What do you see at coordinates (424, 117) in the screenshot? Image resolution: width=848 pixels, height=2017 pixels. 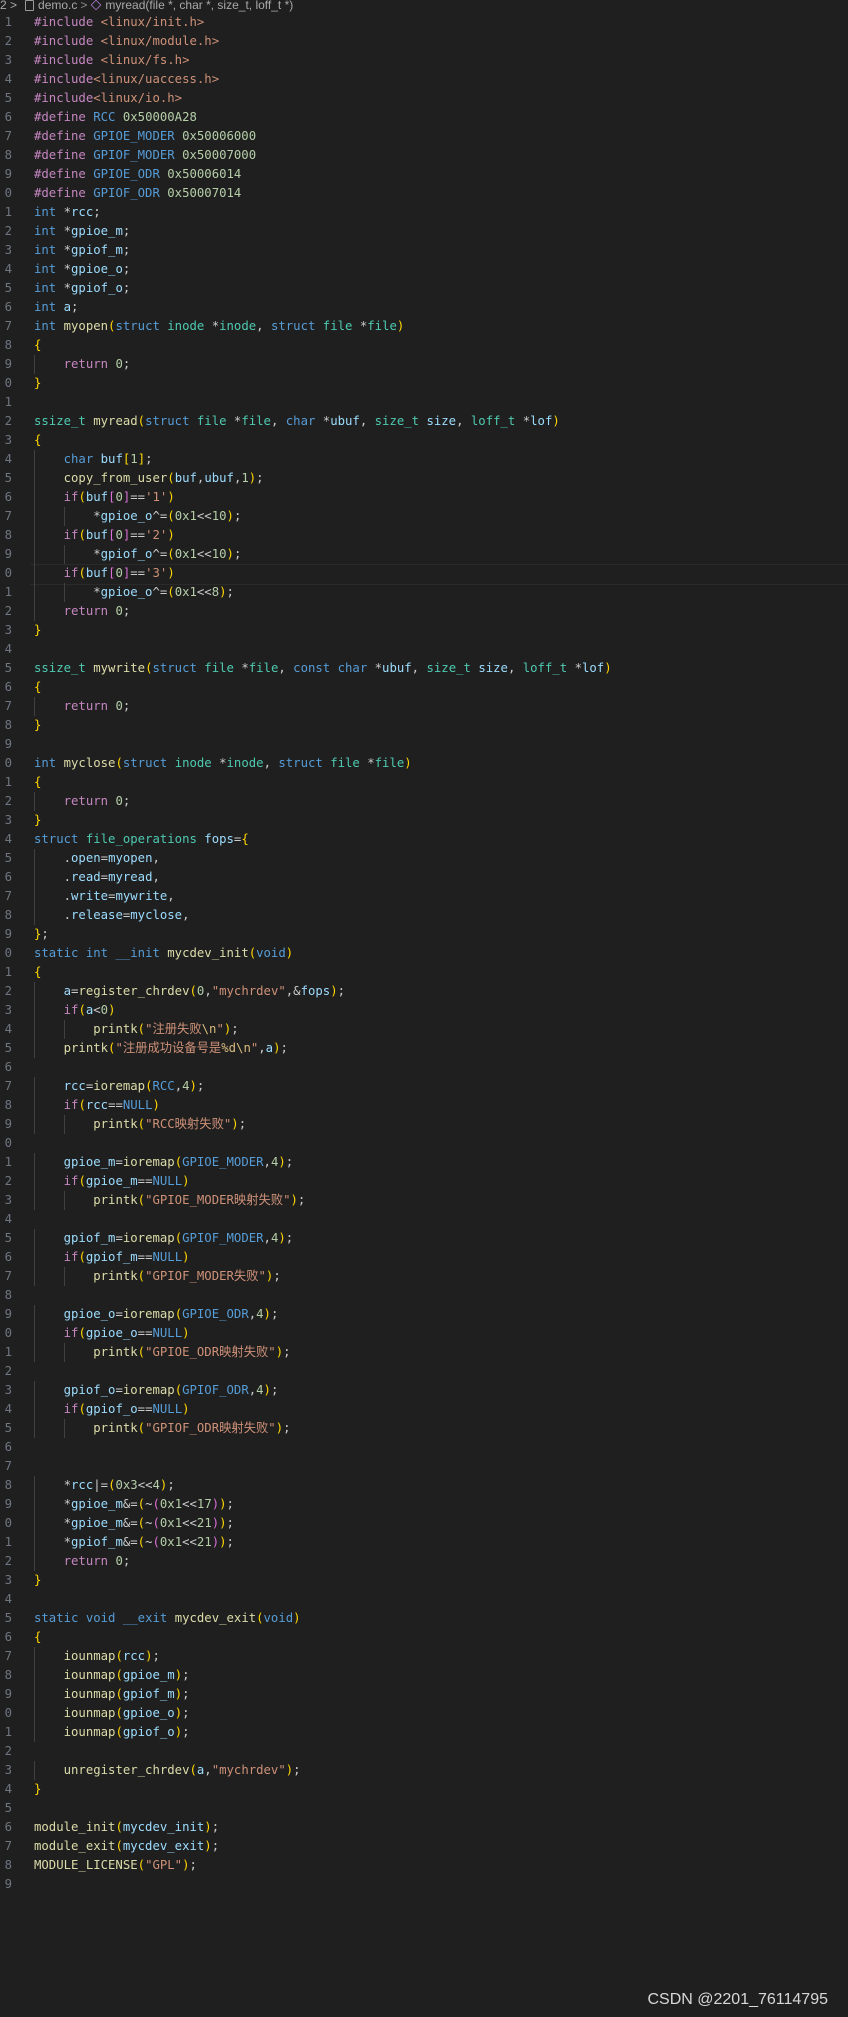 I see `code-line: 6 #define RCC 0x50000A28` at bounding box center [424, 117].